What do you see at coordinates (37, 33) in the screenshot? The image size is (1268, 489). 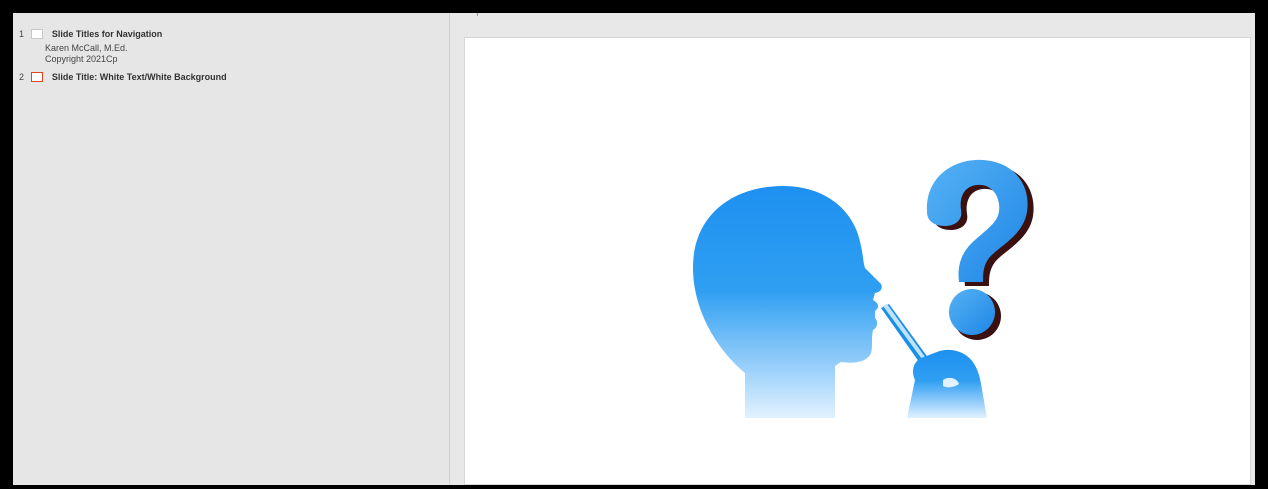 I see `slide-thumbnail-icon` at bounding box center [37, 33].